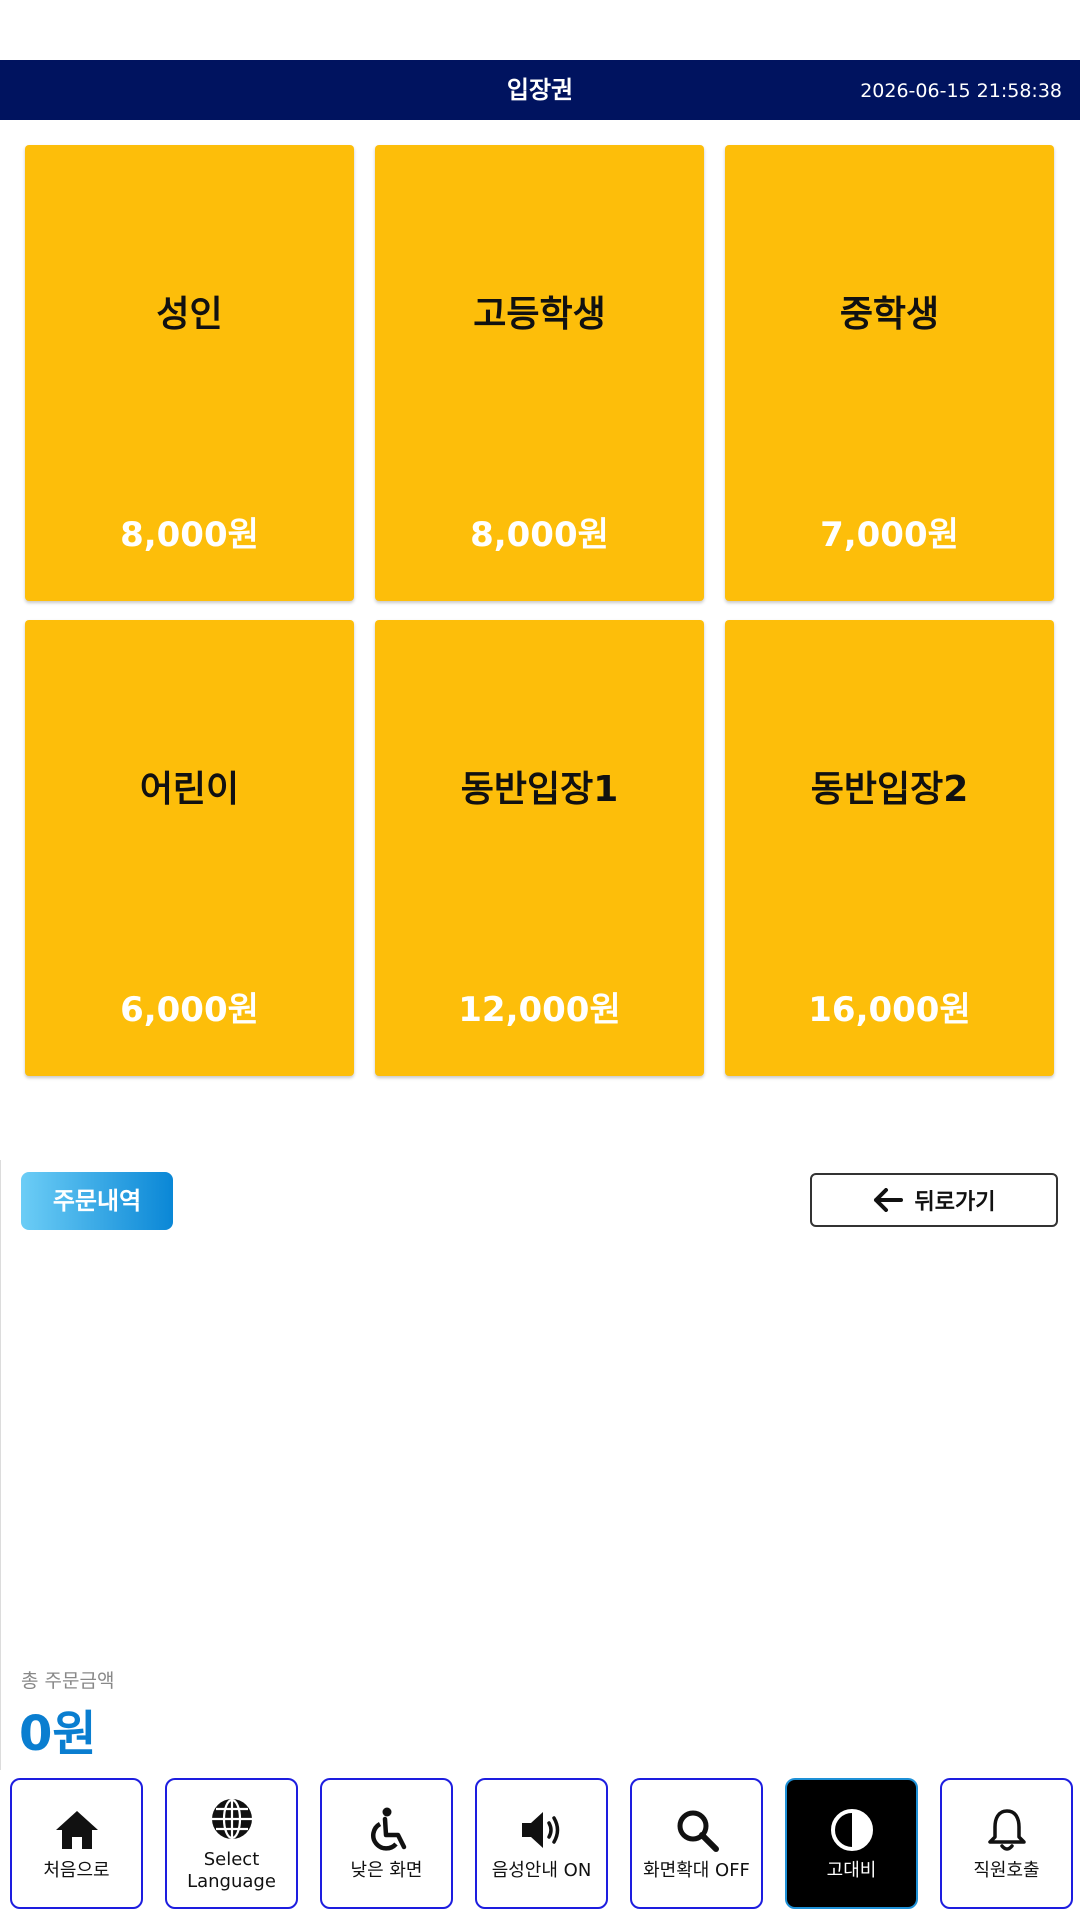  I want to click on voice-guide-button: 음성안내 ON, so click(541, 1843).